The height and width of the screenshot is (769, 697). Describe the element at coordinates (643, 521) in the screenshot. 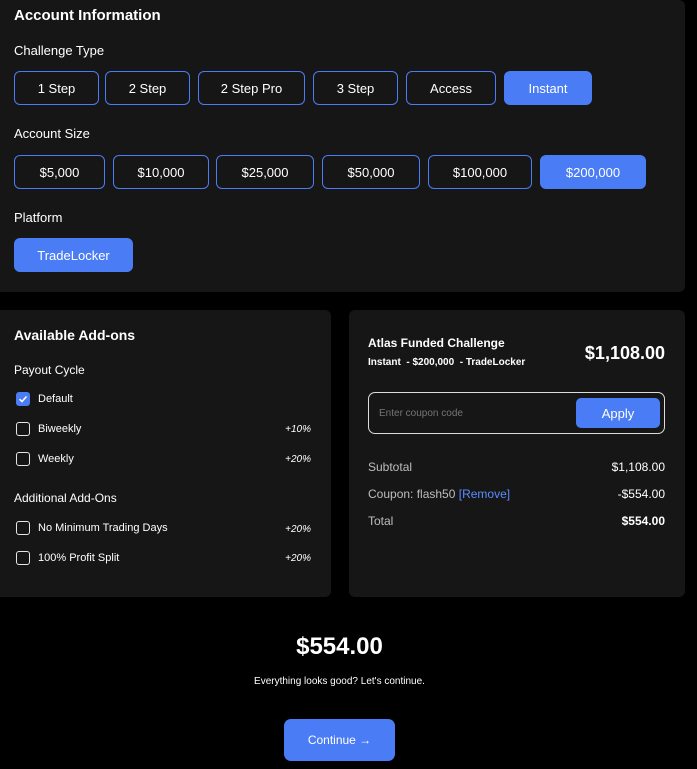

I see `total-value: $554.00` at that location.